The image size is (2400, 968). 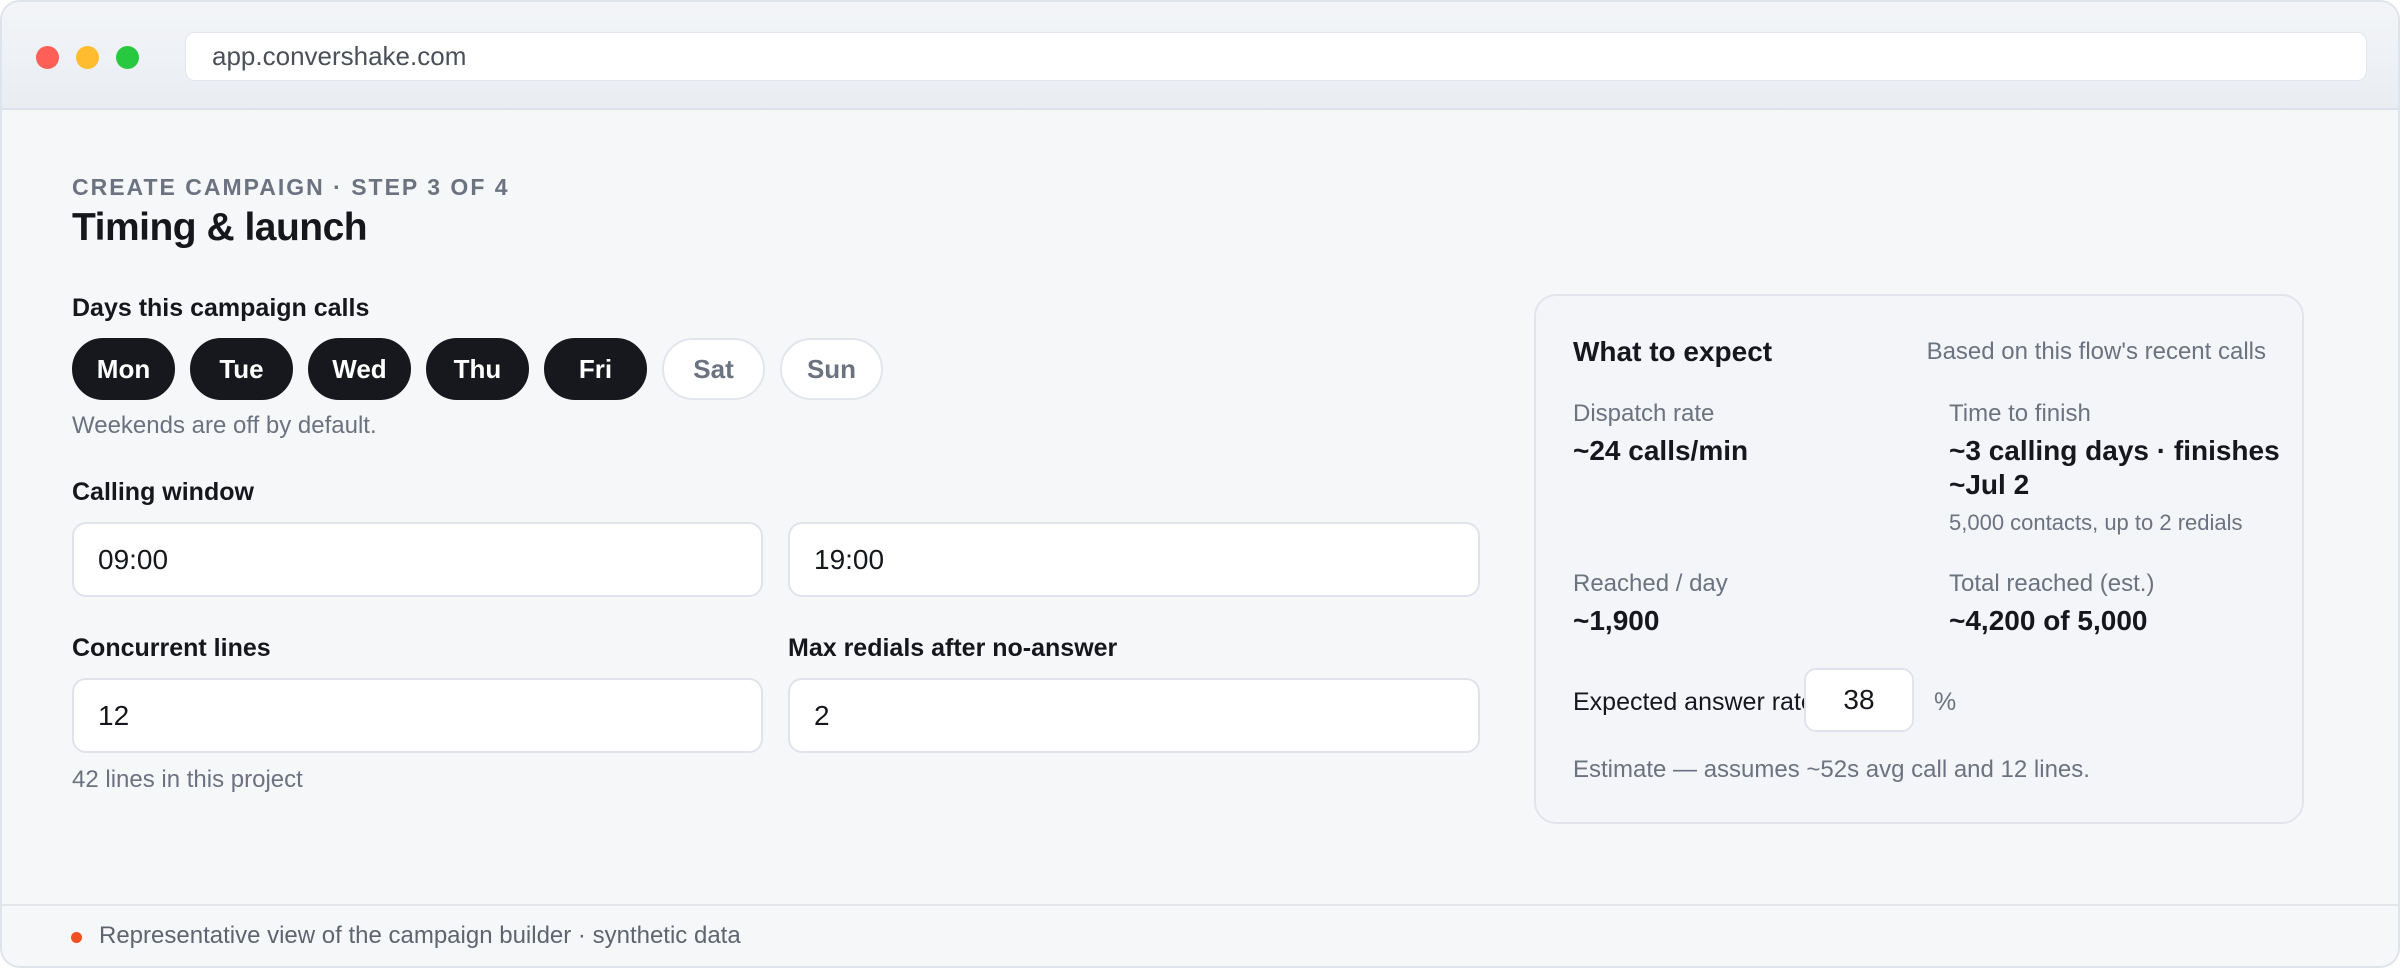 I want to click on time-to-finish-label: Time to finish, so click(x=2020, y=413).